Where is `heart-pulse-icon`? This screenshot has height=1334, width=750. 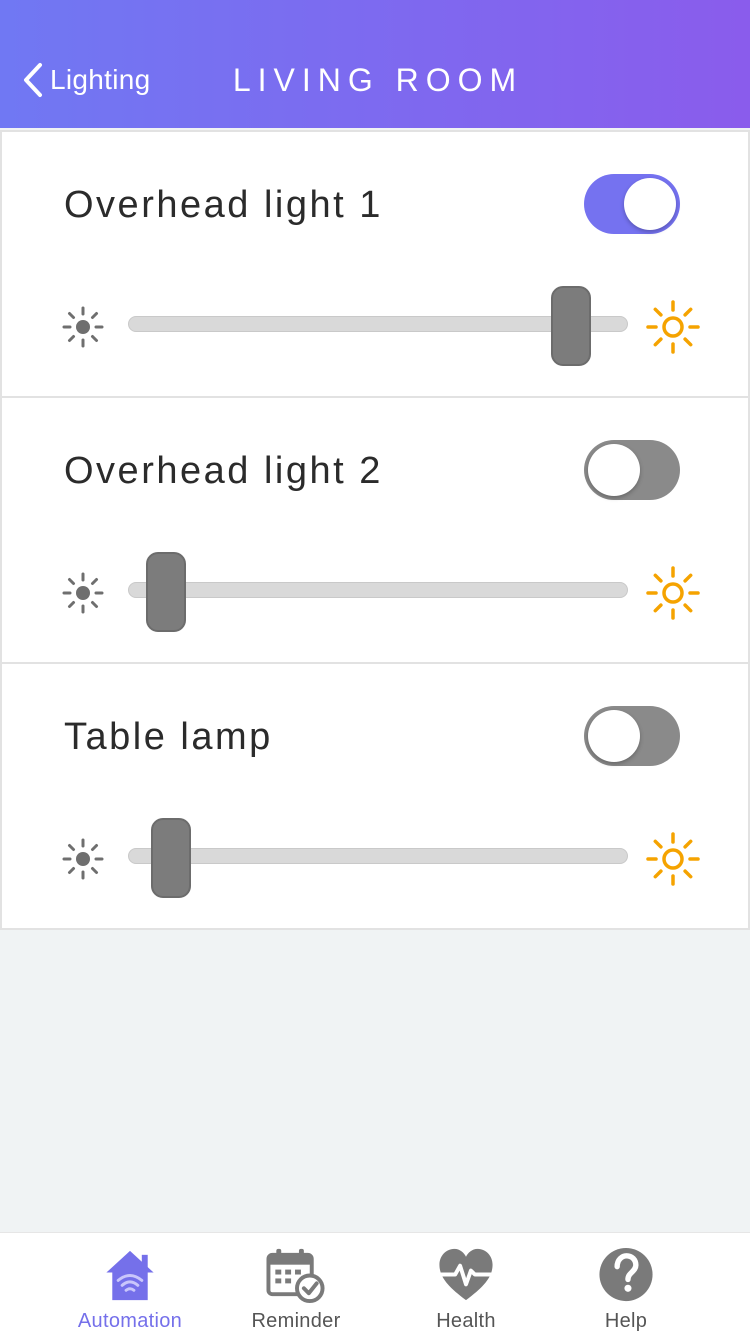
heart-pulse-icon is located at coordinates (466, 1274).